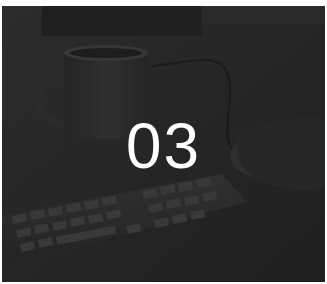  I want to click on step-number: 03, so click(163, 146).